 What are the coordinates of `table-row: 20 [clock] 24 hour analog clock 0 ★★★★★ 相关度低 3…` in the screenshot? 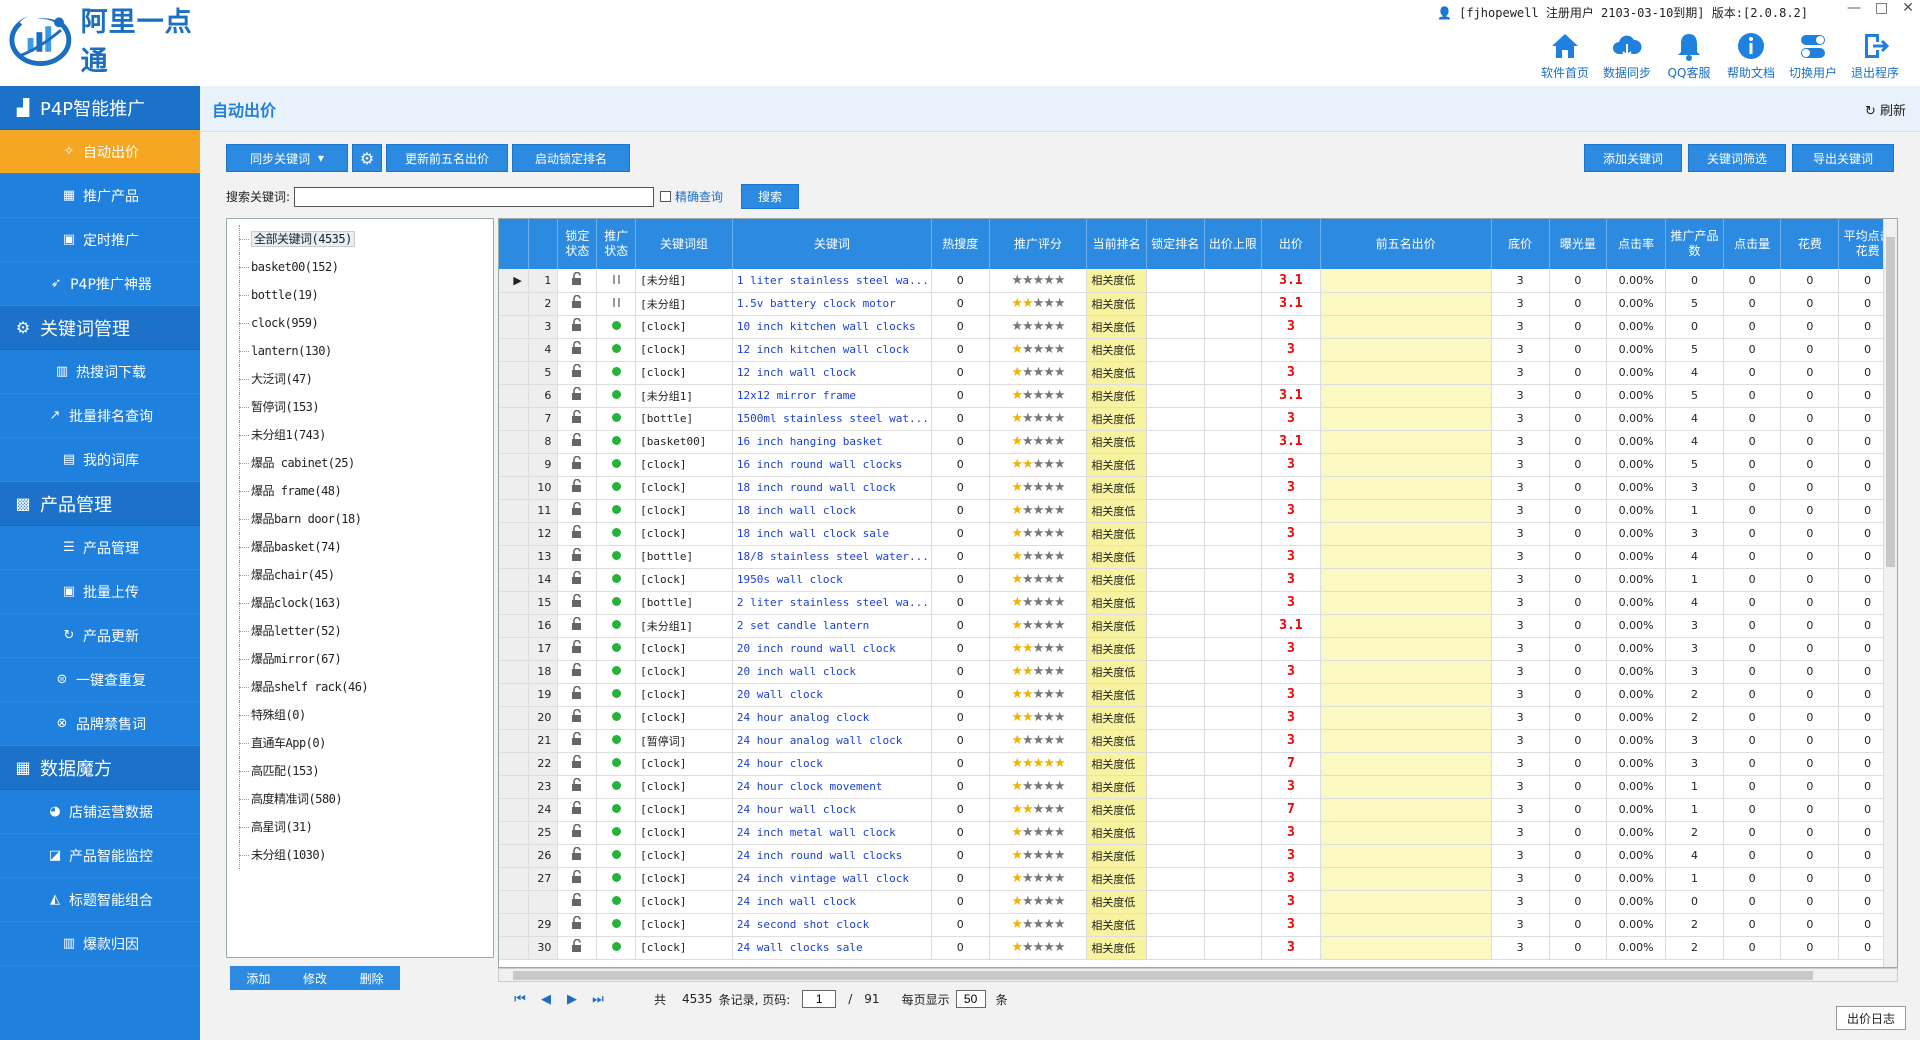 It's located at (1198, 718).